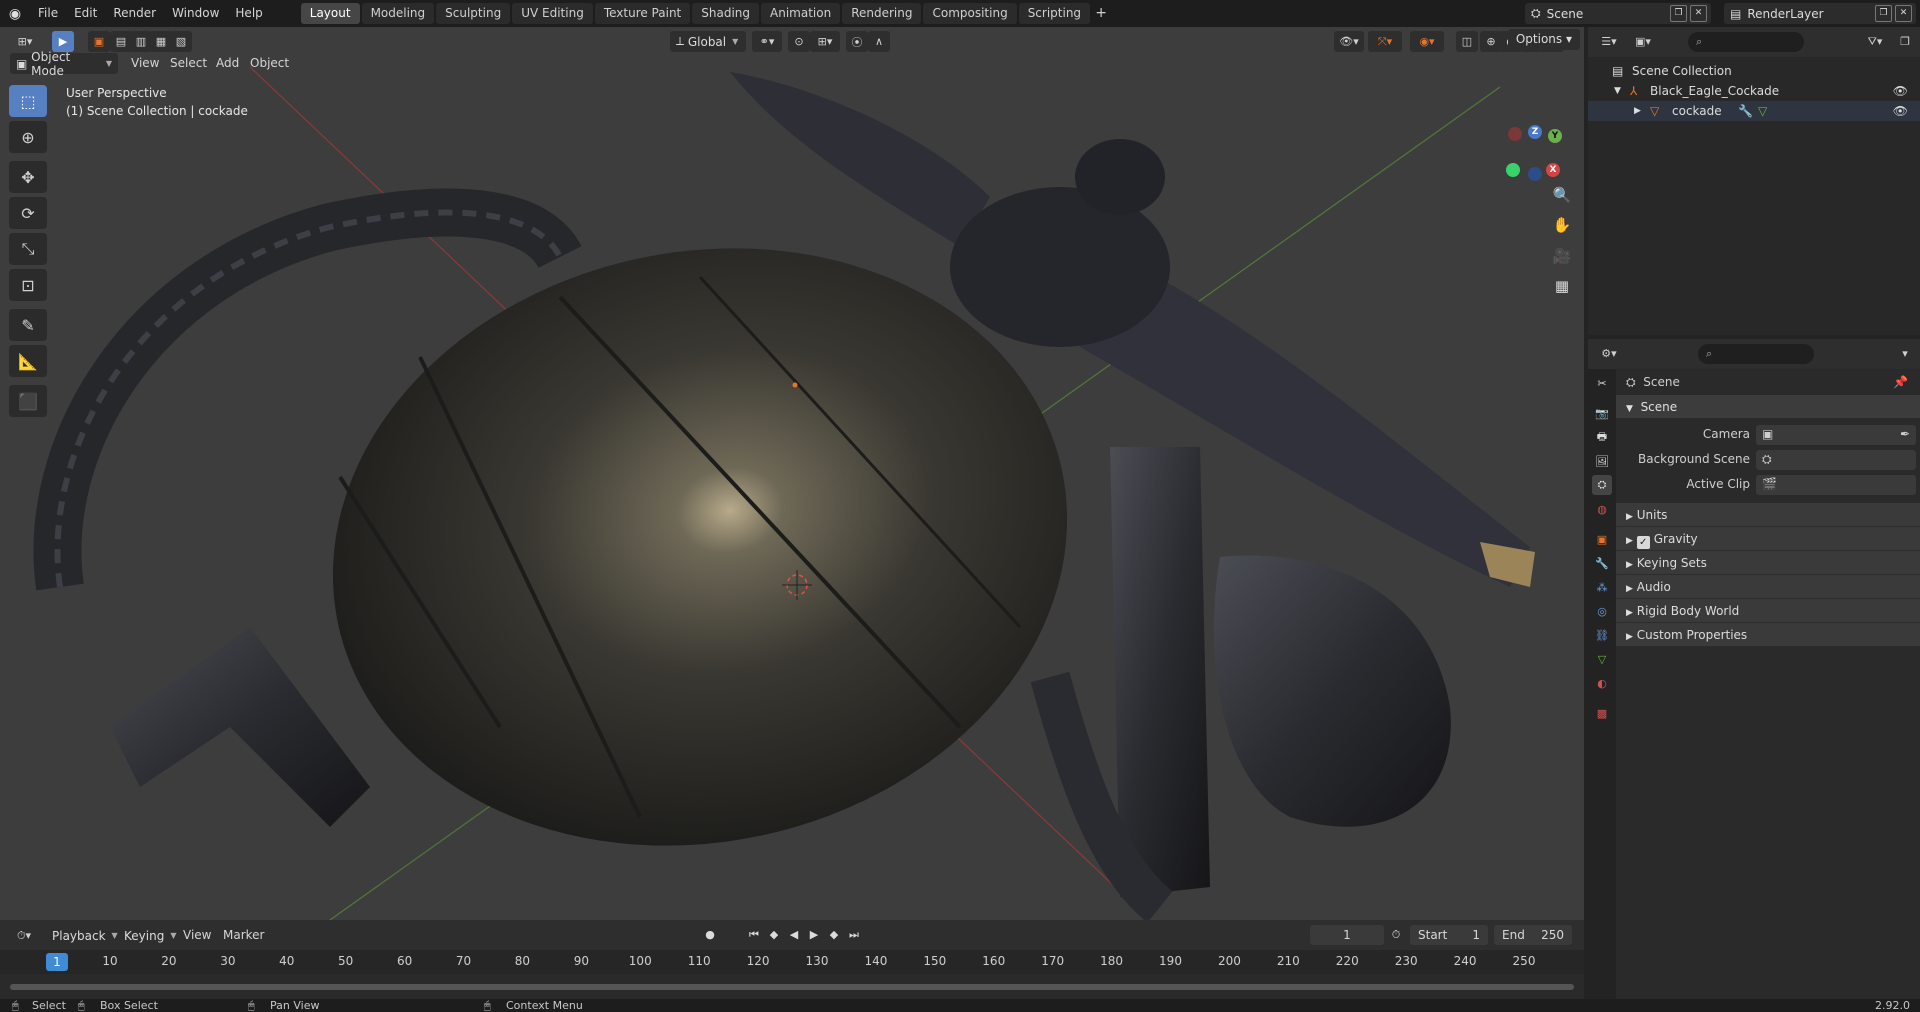  Describe the element at coordinates (1555, 136) in the screenshot. I see `gizmo-y-axis: Y` at that location.